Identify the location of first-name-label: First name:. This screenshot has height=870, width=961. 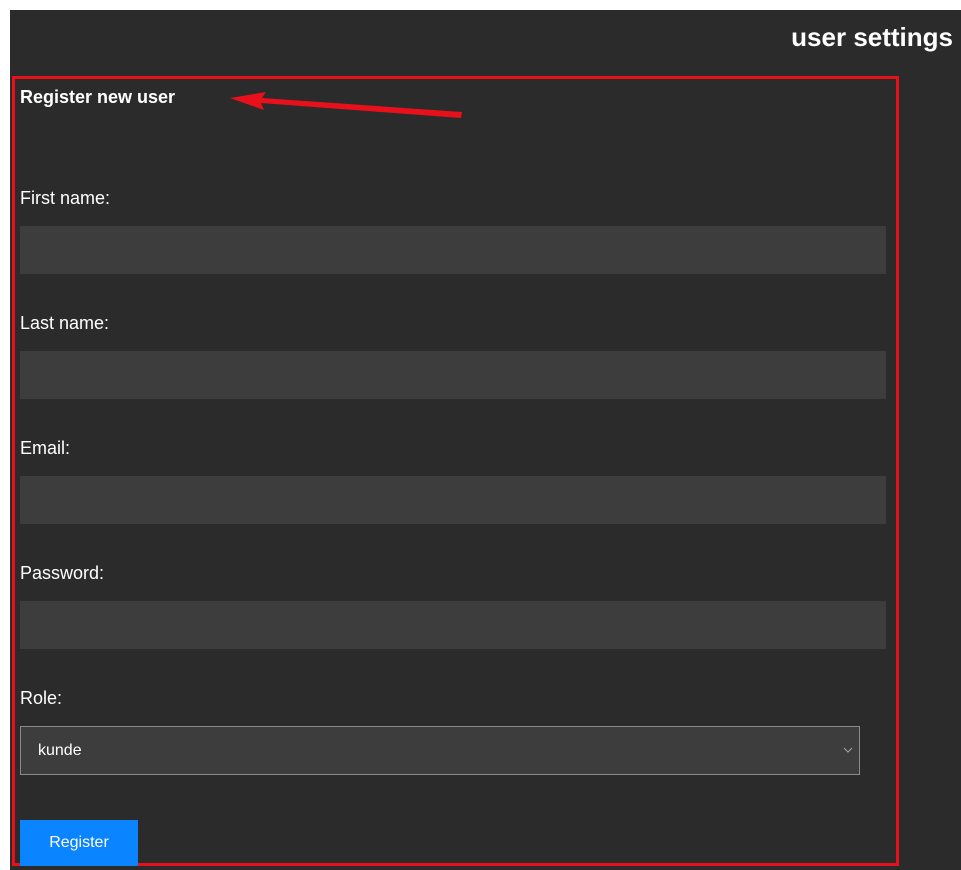
(65, 198).